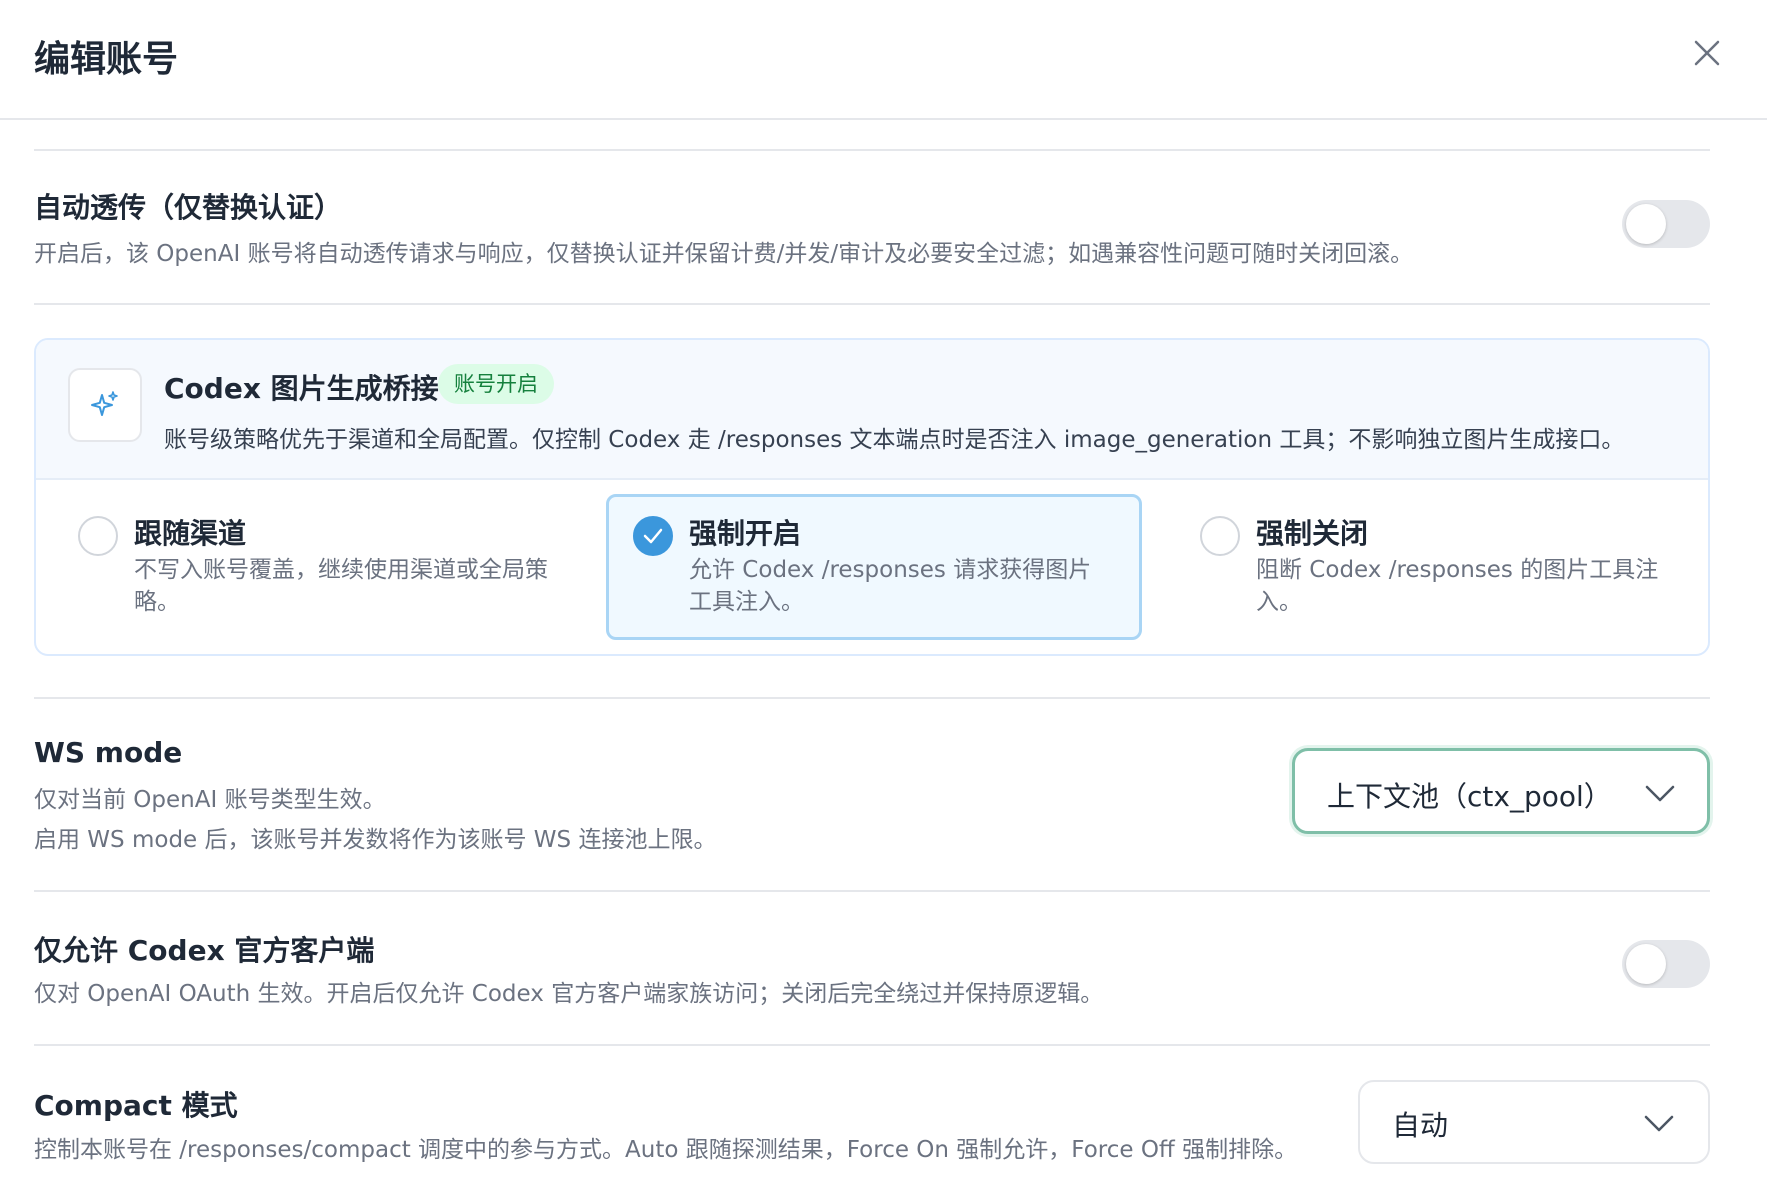 This screenshot has width=1767, height=1187. What do you see at coordinates (1312, 533) in the screenshot?
I see `option-title: 强制关闭` at bounding box center [1312, 533].